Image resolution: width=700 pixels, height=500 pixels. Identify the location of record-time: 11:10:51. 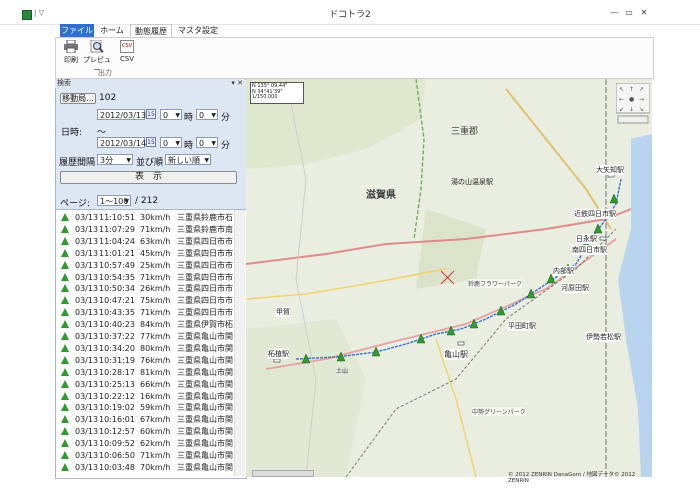
(117, 217).